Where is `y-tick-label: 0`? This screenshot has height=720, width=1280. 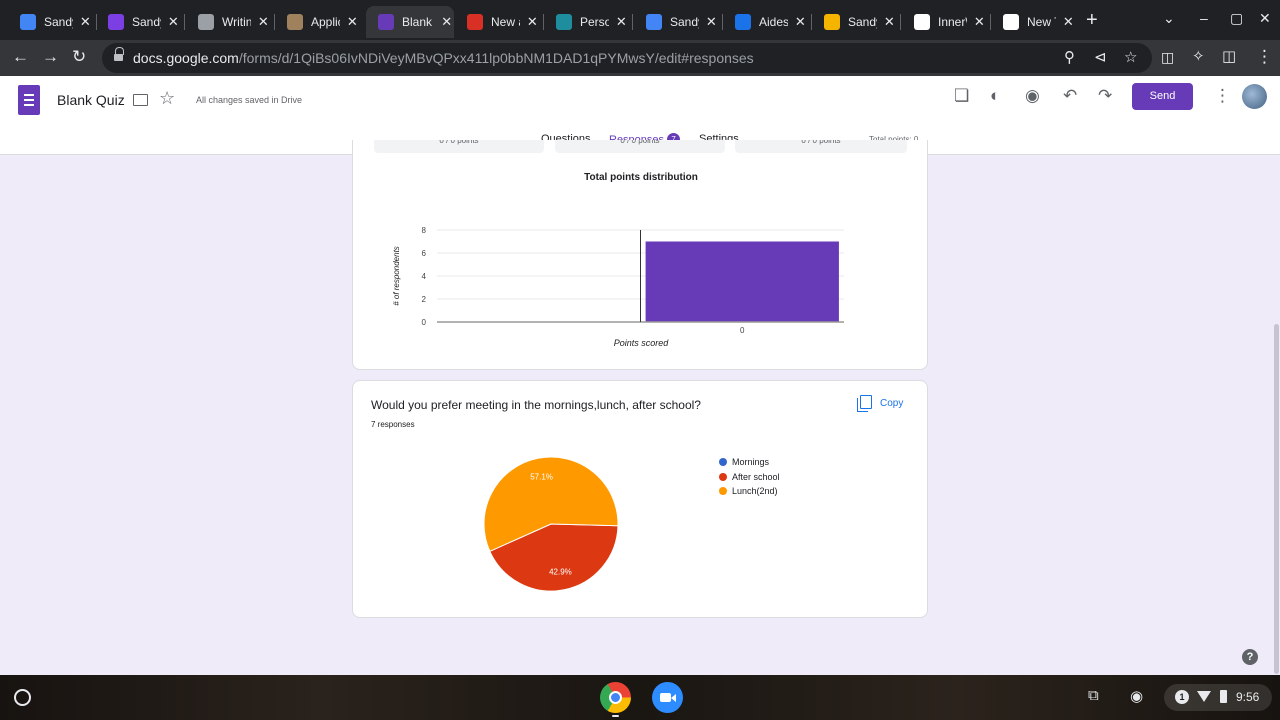
y-tick-label: 0 is located at coordinates (424, 322).